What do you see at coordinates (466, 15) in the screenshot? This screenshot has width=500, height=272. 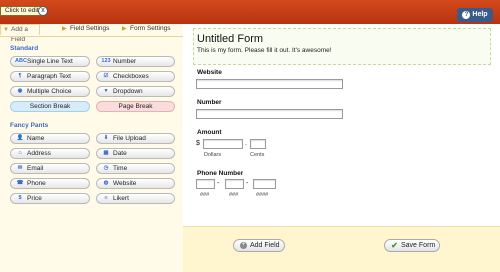 I see `question-icon: ?` at bounding box center [466, 15].